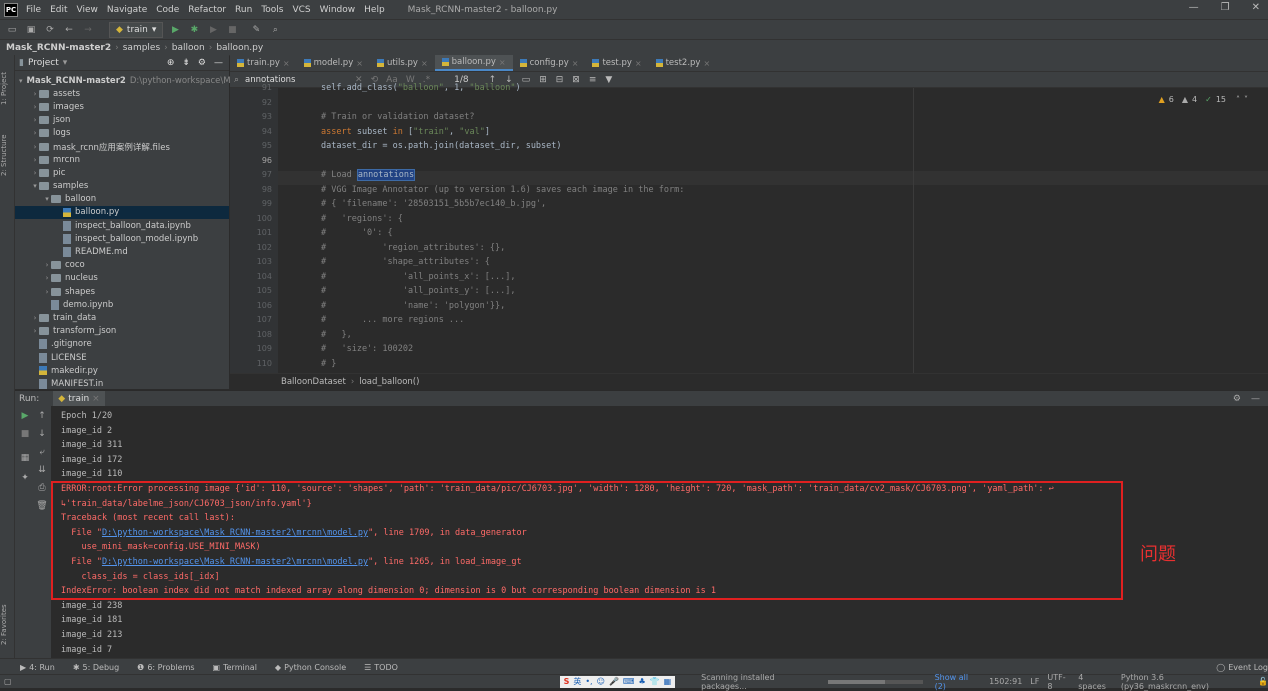  What do you see at coordinates (31, 30) in the screenshot?
I see `save-icon: ▣` at bounding box center [31, 30].